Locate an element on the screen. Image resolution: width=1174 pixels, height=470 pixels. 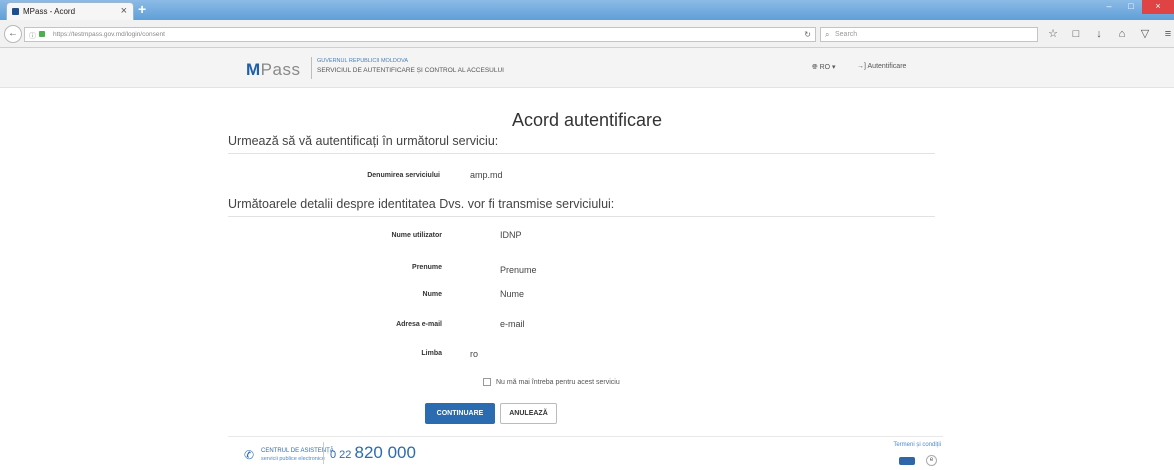
tab-title: MPass - Acord is located at coordinates (49, 11).